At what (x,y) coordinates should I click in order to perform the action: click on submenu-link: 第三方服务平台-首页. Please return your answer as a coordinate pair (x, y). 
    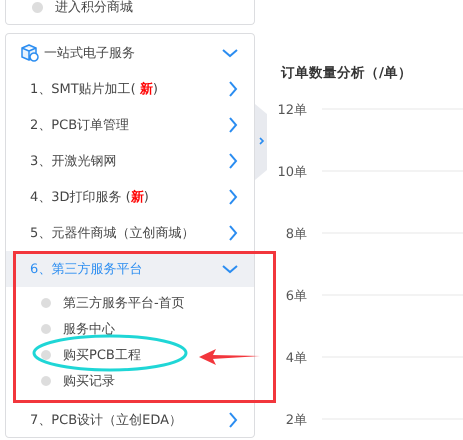
    Looking at the image, I should click on (124, 303).